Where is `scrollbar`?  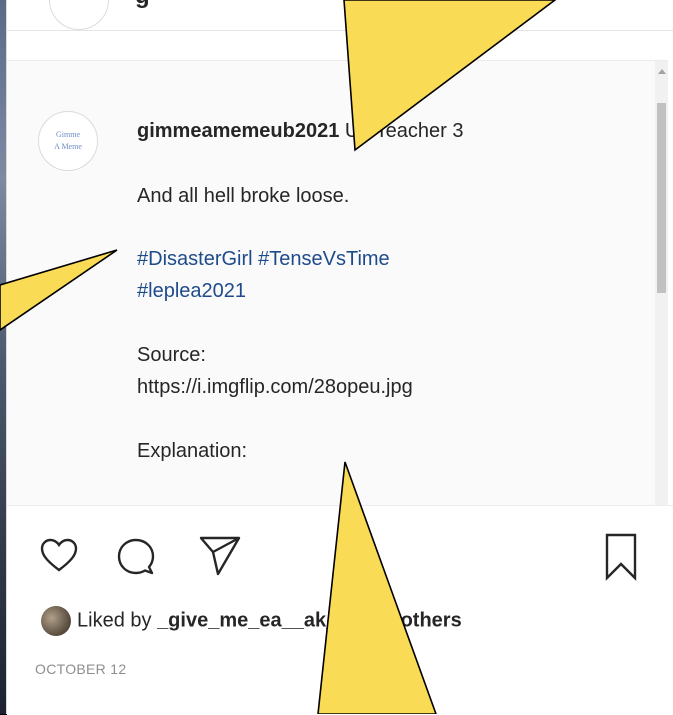 scrollbar is located at coordinates (661, 283).